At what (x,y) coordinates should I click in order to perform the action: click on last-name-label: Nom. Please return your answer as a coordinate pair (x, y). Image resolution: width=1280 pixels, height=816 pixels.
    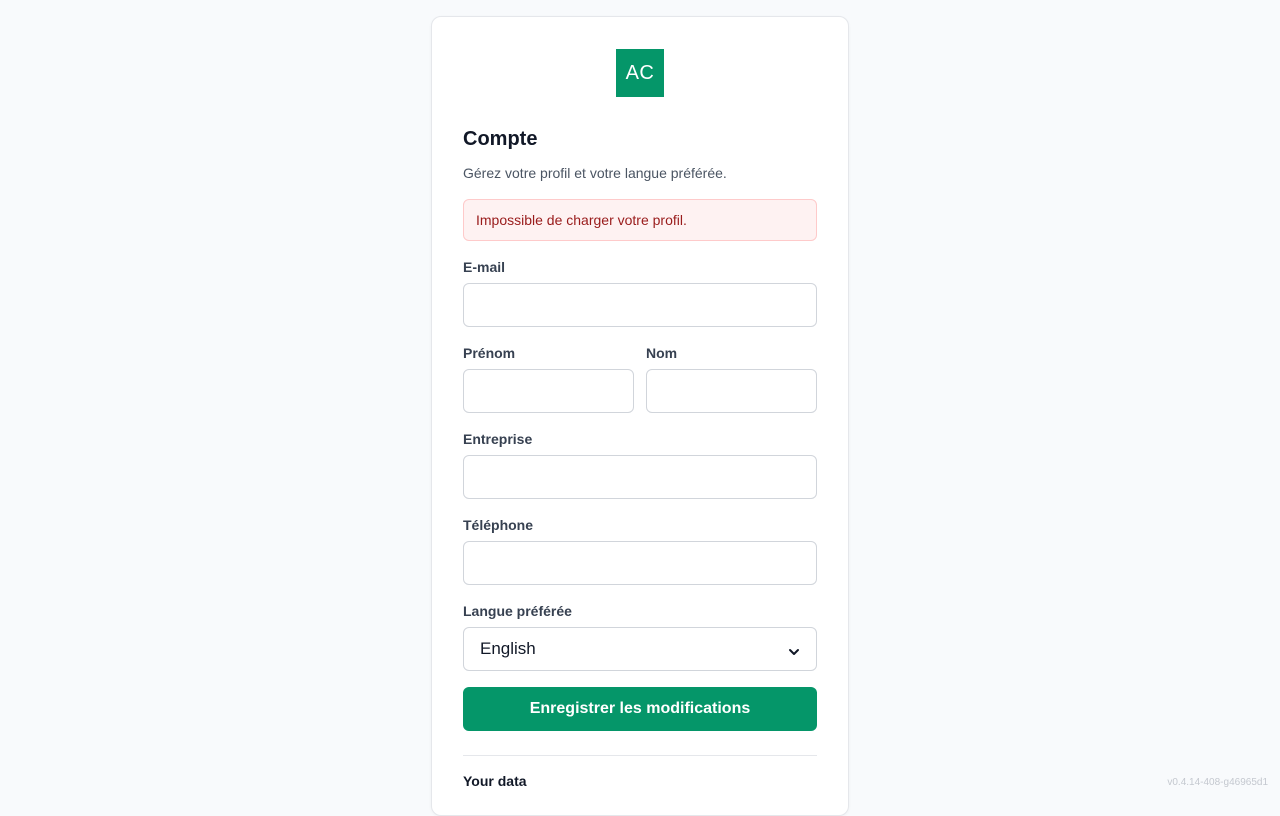
    Looking at the image, I should click on (662, 353).